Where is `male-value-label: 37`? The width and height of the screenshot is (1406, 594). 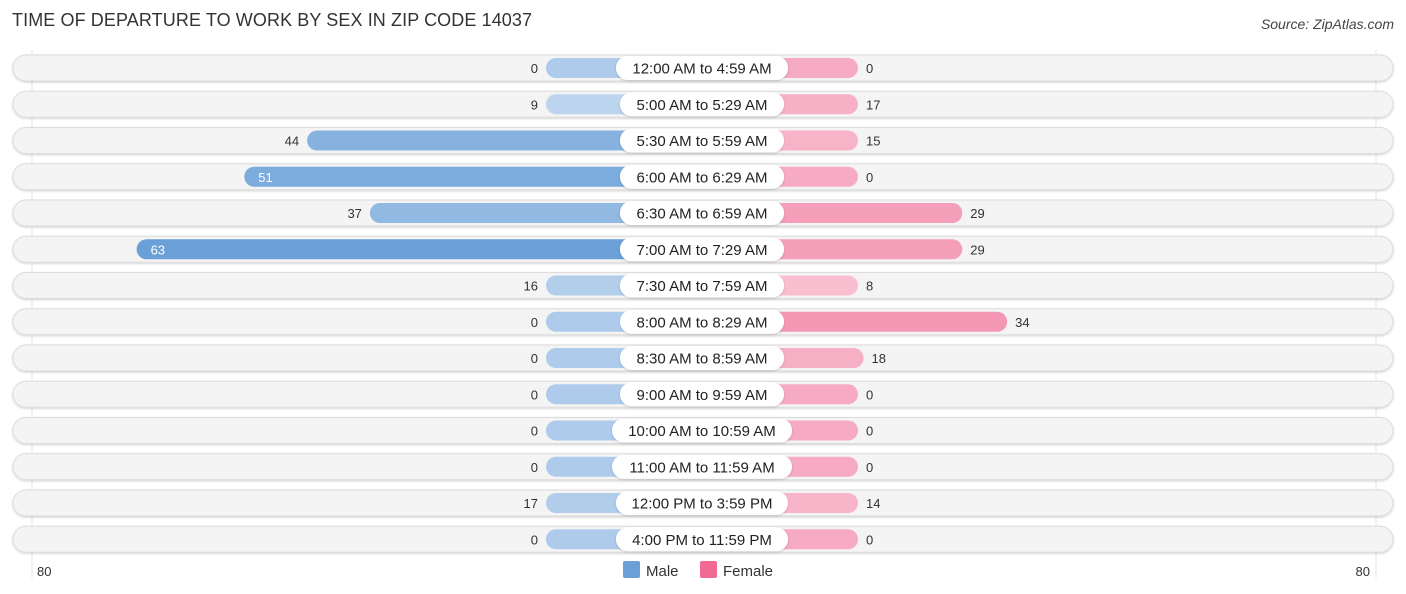 male-value-label: 37 is located at coordinates (354, 213).